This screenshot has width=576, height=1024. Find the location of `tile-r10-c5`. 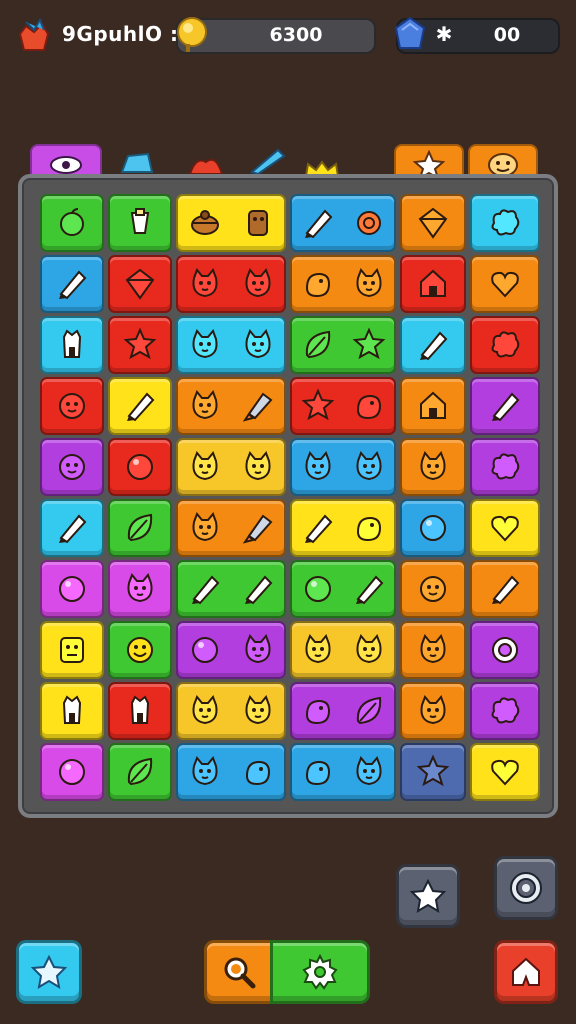

tile-r10-c5 is located at coordinates (433, 772).